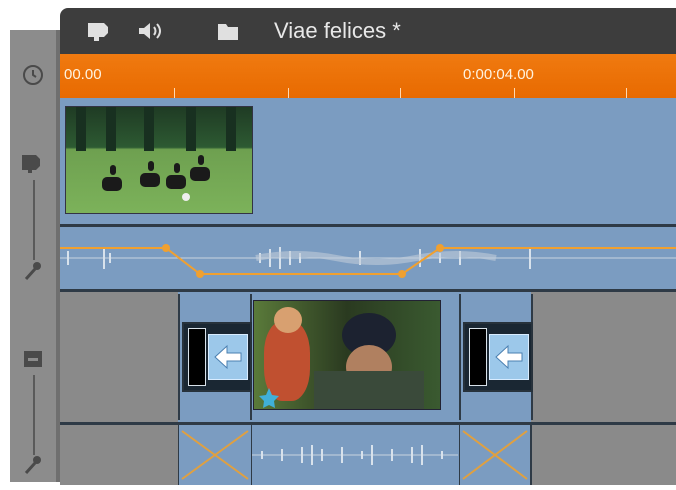 The image size is (676, 490). Describe the element at coordinates (33, 359) in the screenshot. I see `title-track-icon` at that location.